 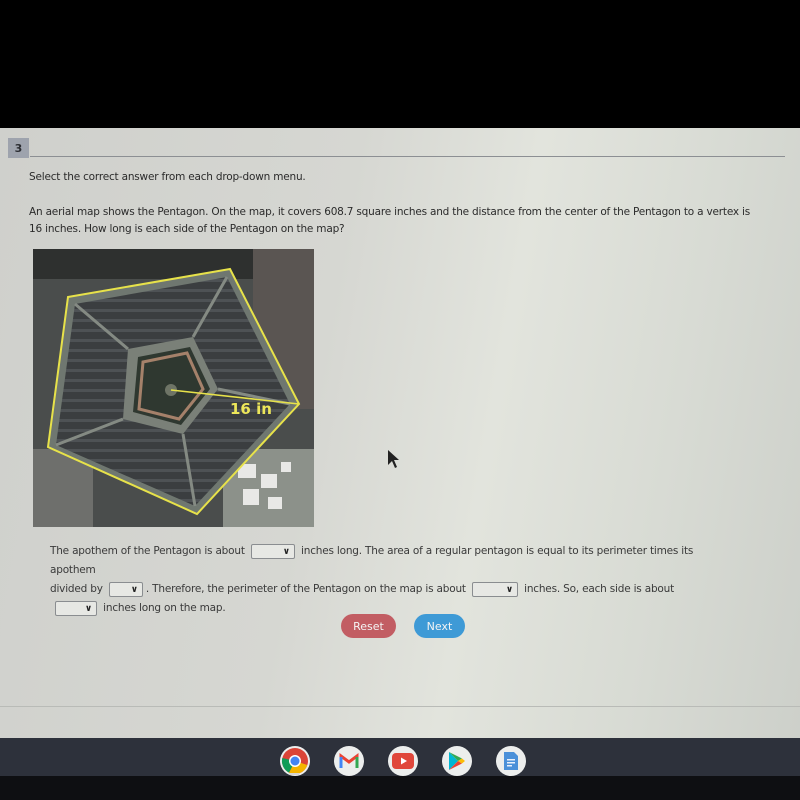 I want to click on answer-text-1: The apothem of the Pentagon is about, so click(x=147, y=551).